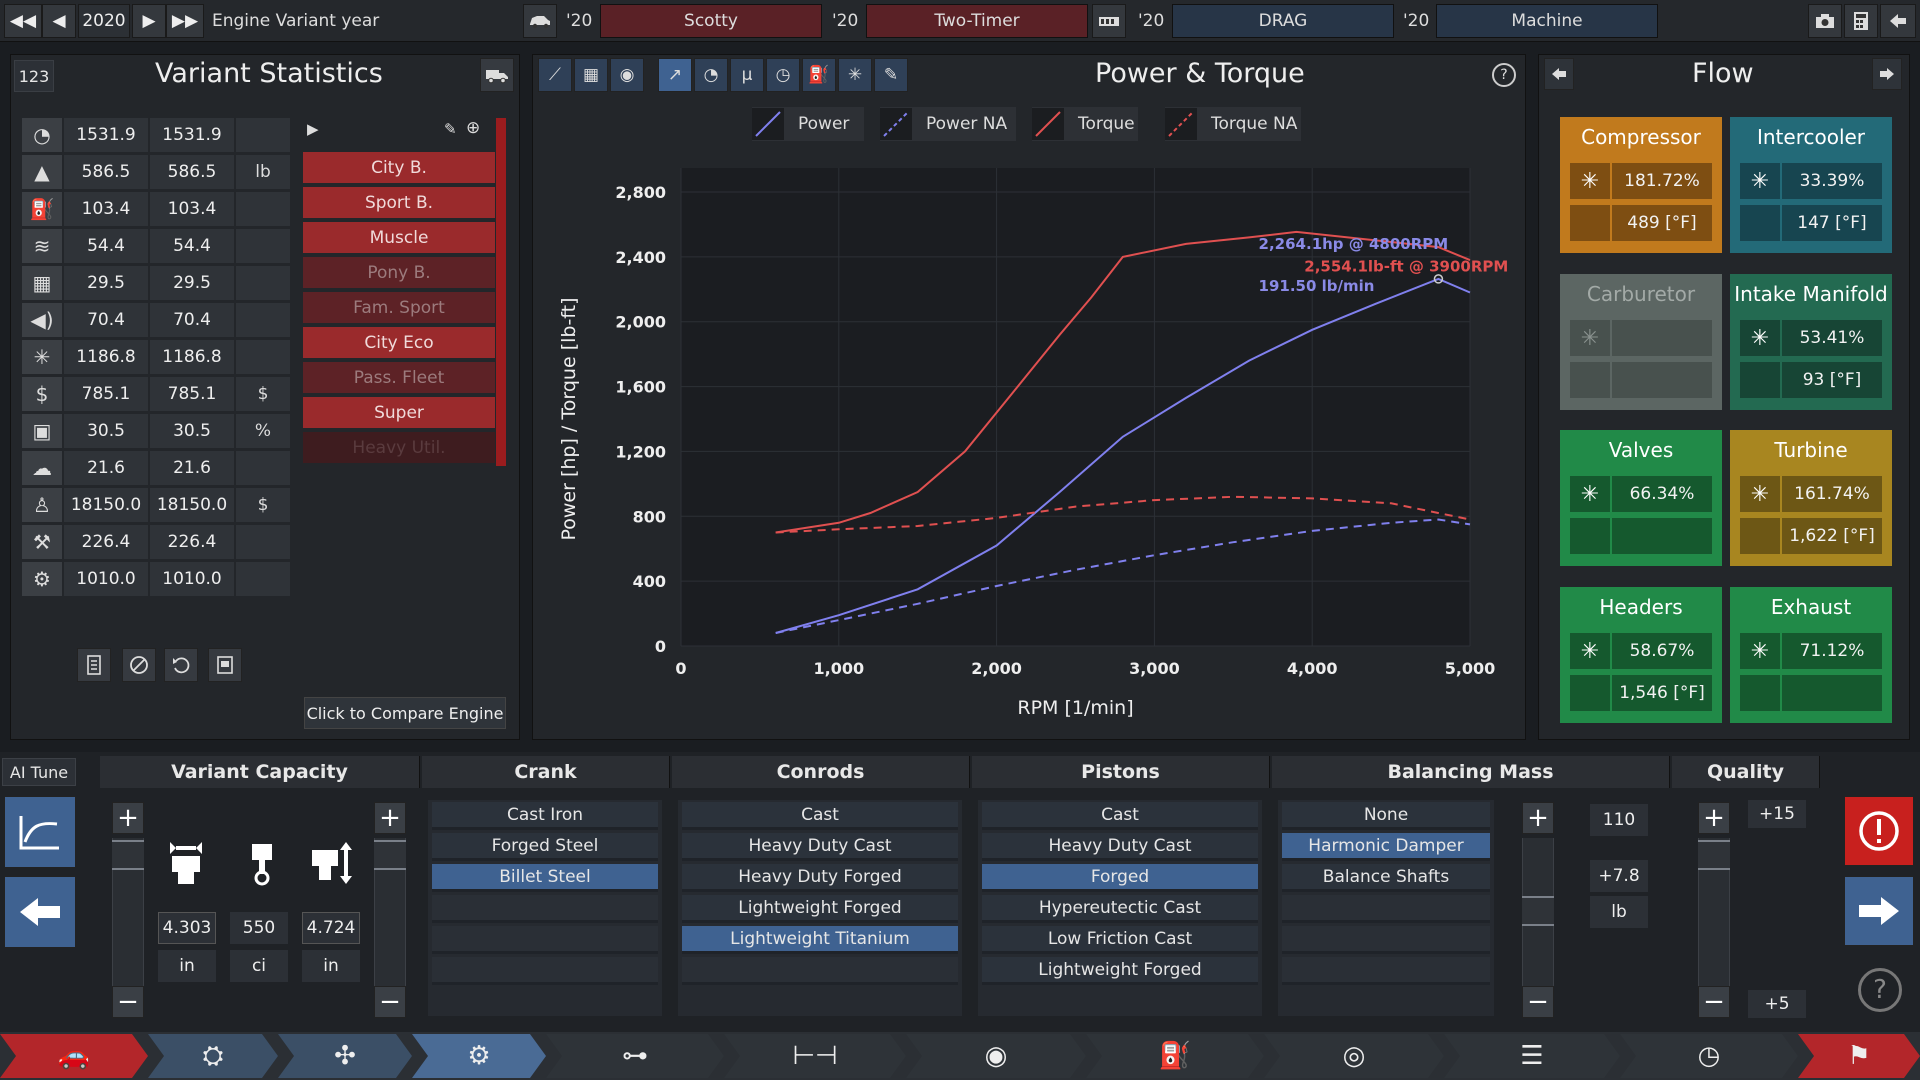  Describe the element at coordinates (399, 308) in the screenshot. I see `market-item: Fam. Sport` at that location.